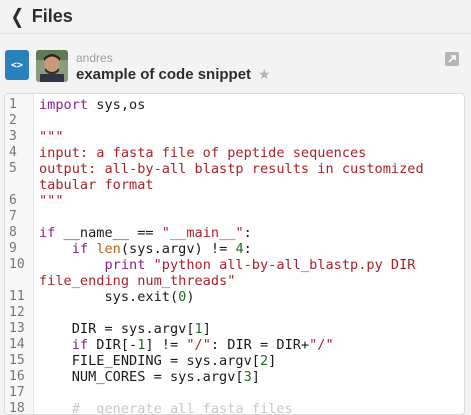 This screenshot has width=471, height=415. What do you see at coordinates (13, 248) in the screenshot?
I see `line-number: 9` at bounding box center [13, 248].